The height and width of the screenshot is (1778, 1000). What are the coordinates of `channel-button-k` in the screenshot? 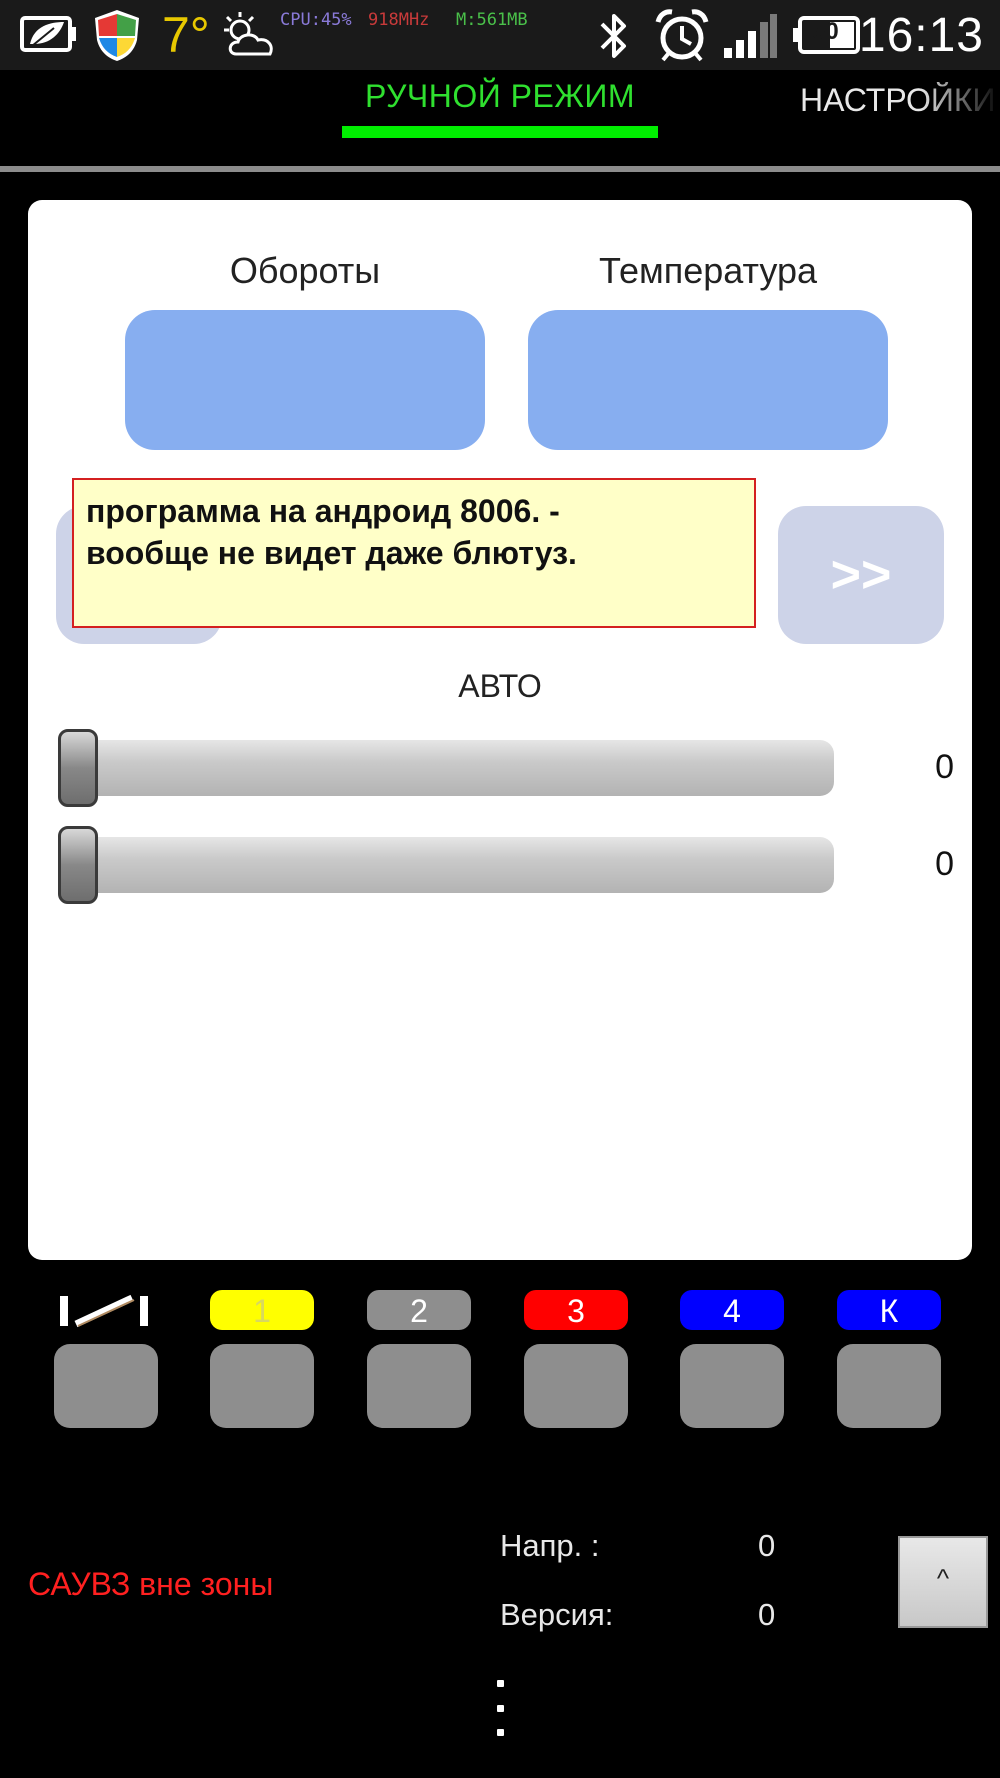 It's located at (889, 1386).